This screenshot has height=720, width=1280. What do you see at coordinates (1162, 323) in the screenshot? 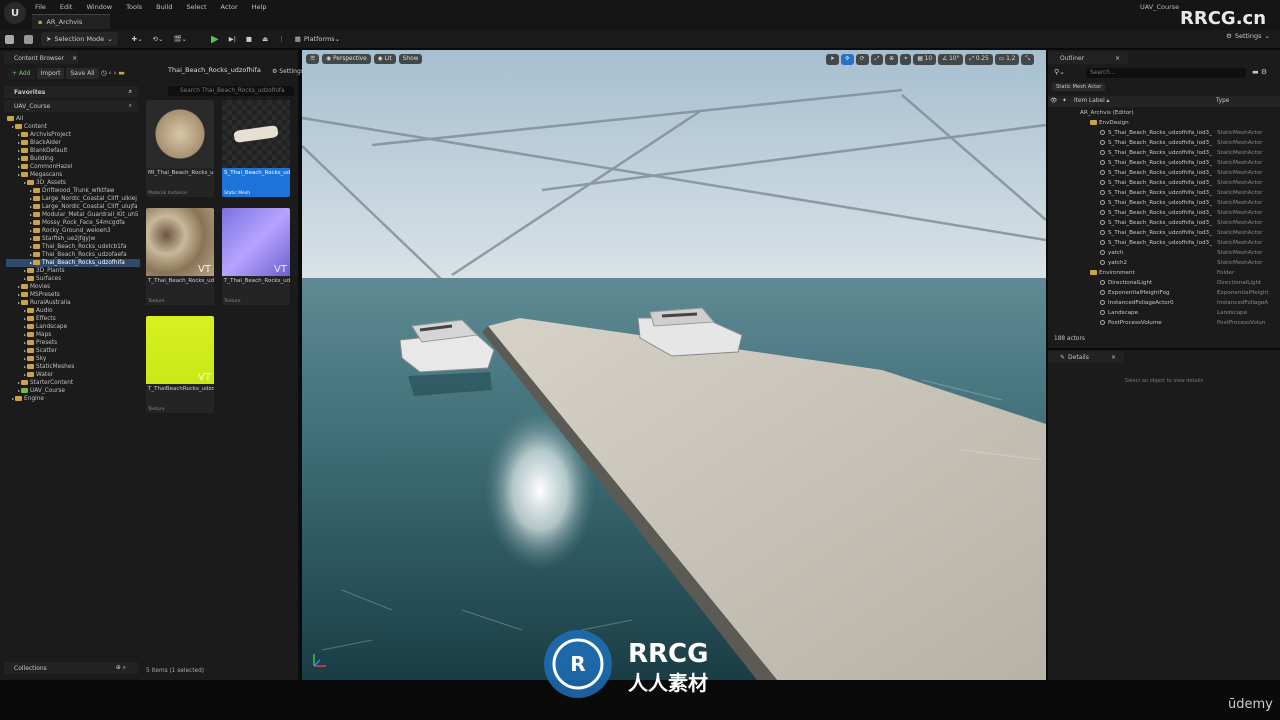
I see `outliner-row: PostProcessVolume PostProcessVolun` at bounding box center [1162, 323].